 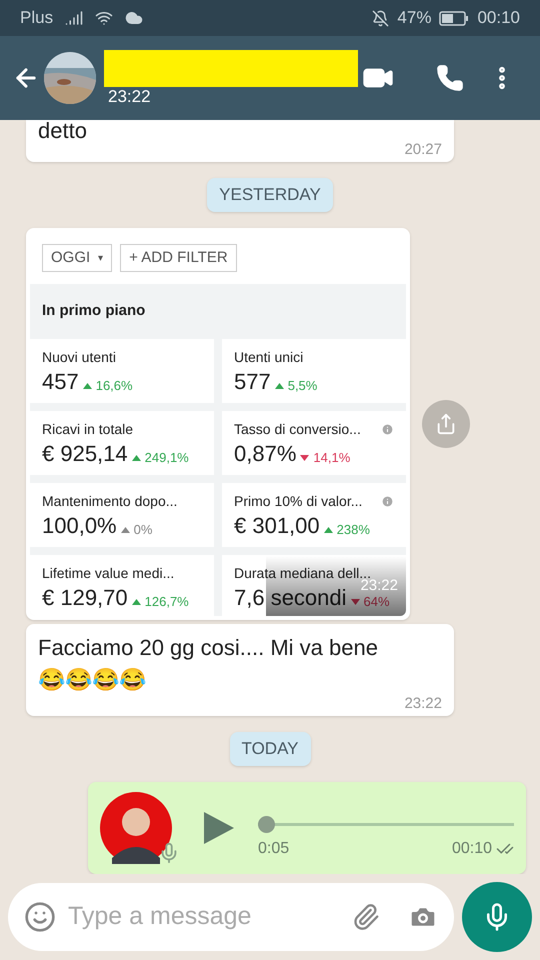 I want to click on audio-position: 0:05, so click(x=274, y=848).